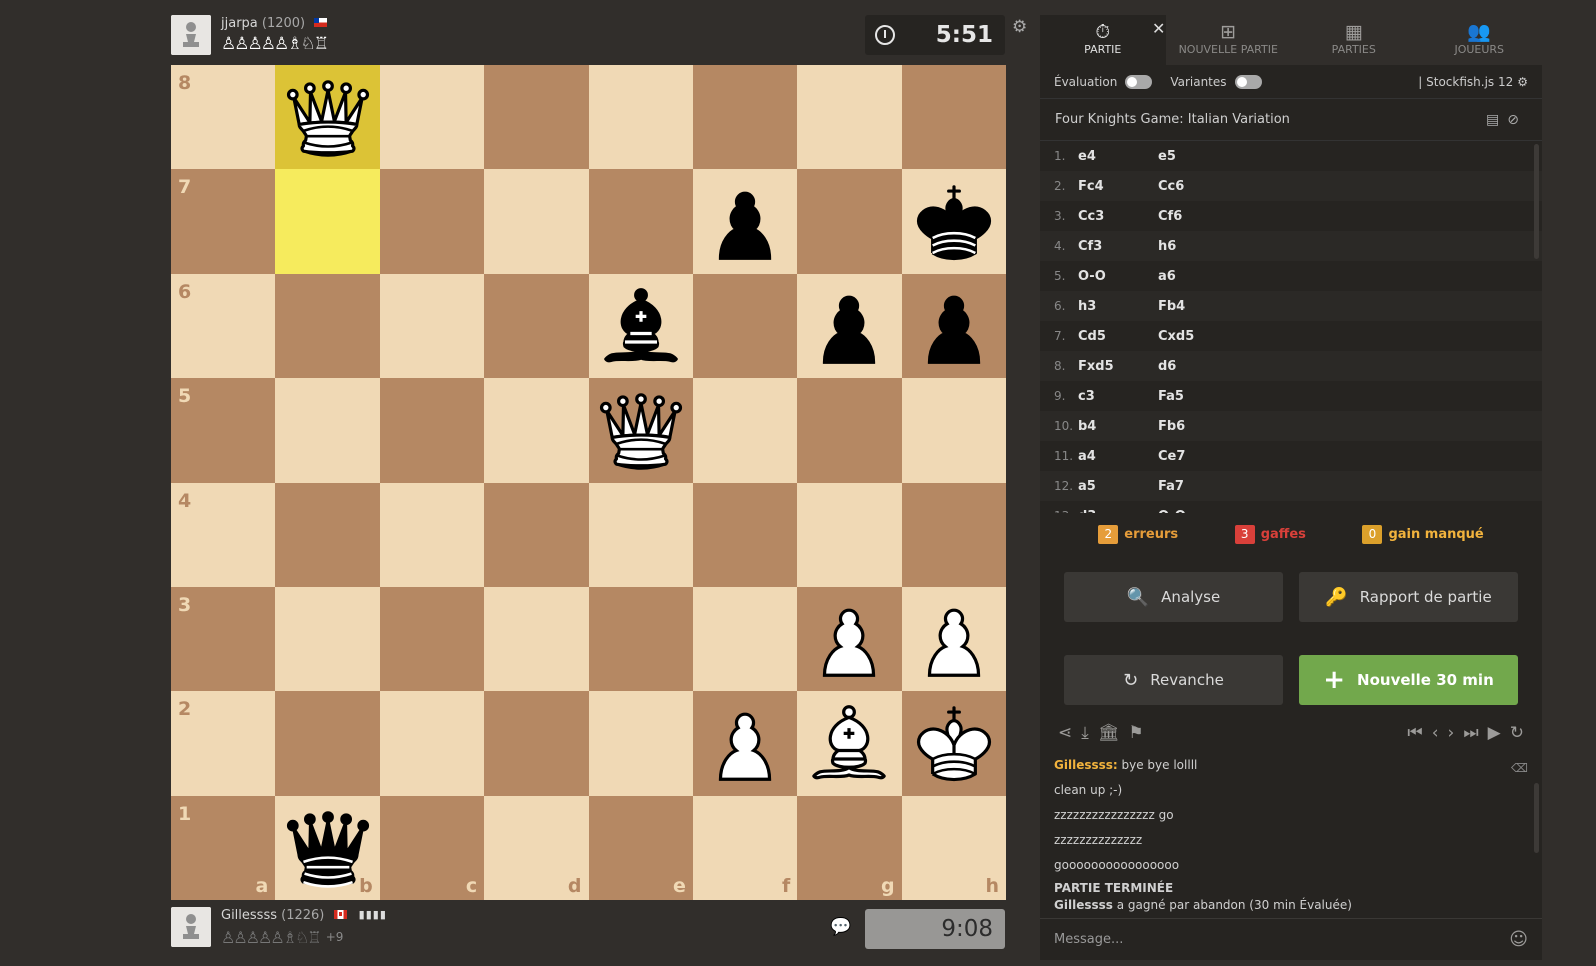  Describe the element at coordinates (640, 639) in the screenshot. I see `square-e3` at that location.